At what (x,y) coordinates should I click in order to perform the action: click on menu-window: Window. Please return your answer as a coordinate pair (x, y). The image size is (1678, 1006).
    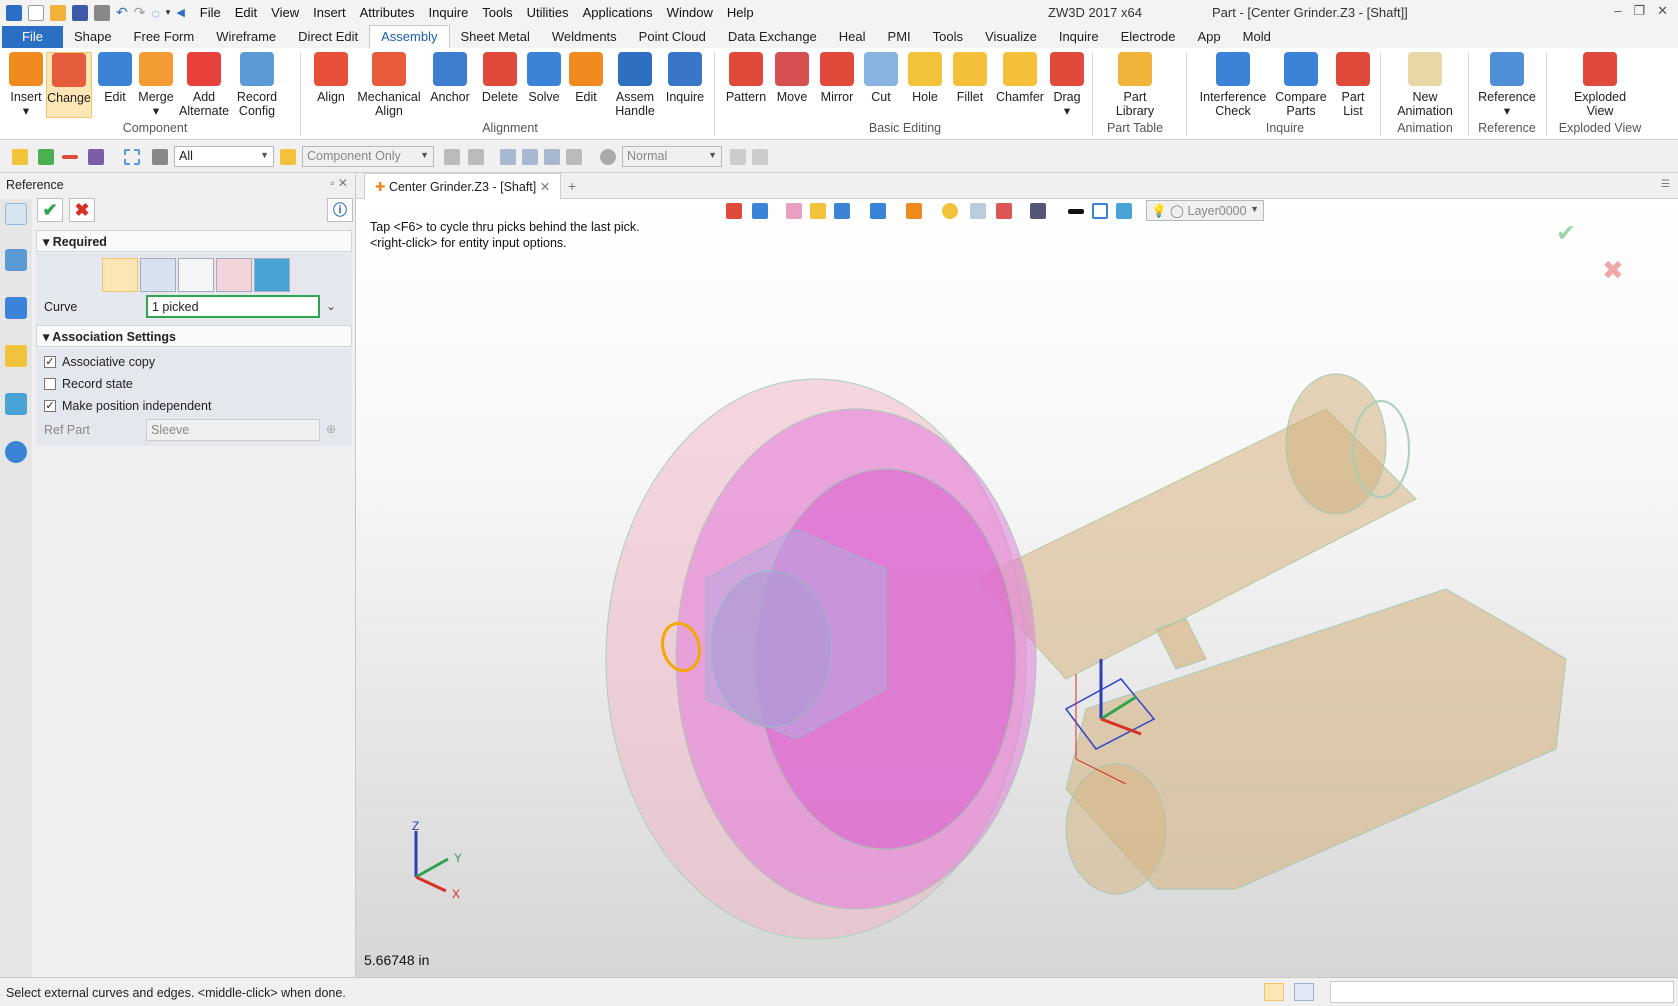
    Looking at the image, I should click on (690, 12).